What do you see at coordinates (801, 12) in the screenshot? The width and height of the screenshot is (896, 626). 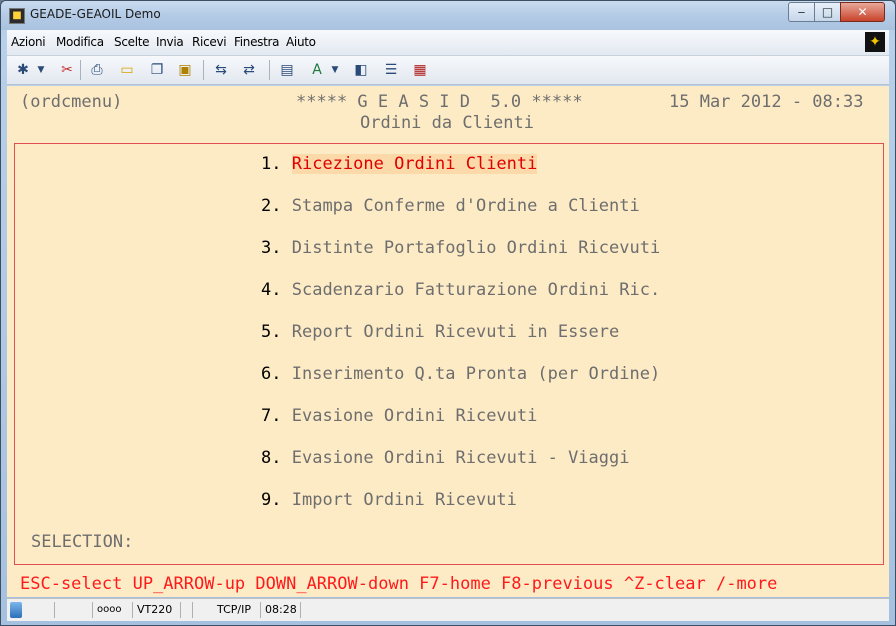 I see `minimize-button: ‒` at bounding box center [801, 12].